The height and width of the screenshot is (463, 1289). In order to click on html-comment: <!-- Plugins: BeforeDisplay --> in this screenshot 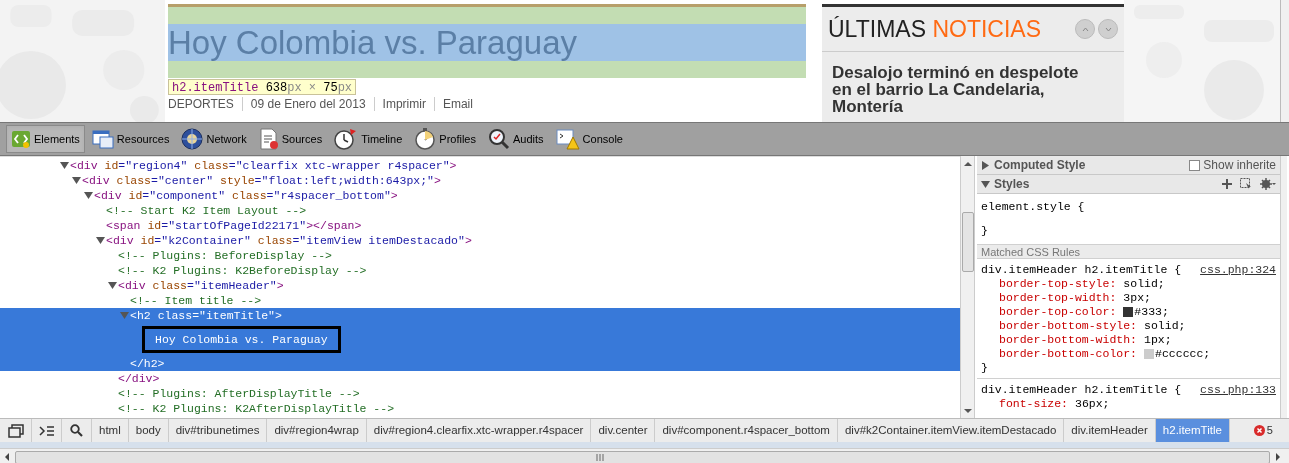, I will do `click(225, 255)`.